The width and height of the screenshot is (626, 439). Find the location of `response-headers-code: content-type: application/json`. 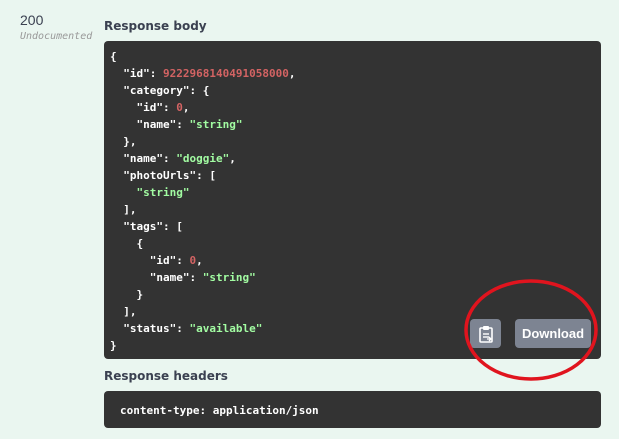

response-headers-code: content-type: application/json is located at coordinates (352, 409).